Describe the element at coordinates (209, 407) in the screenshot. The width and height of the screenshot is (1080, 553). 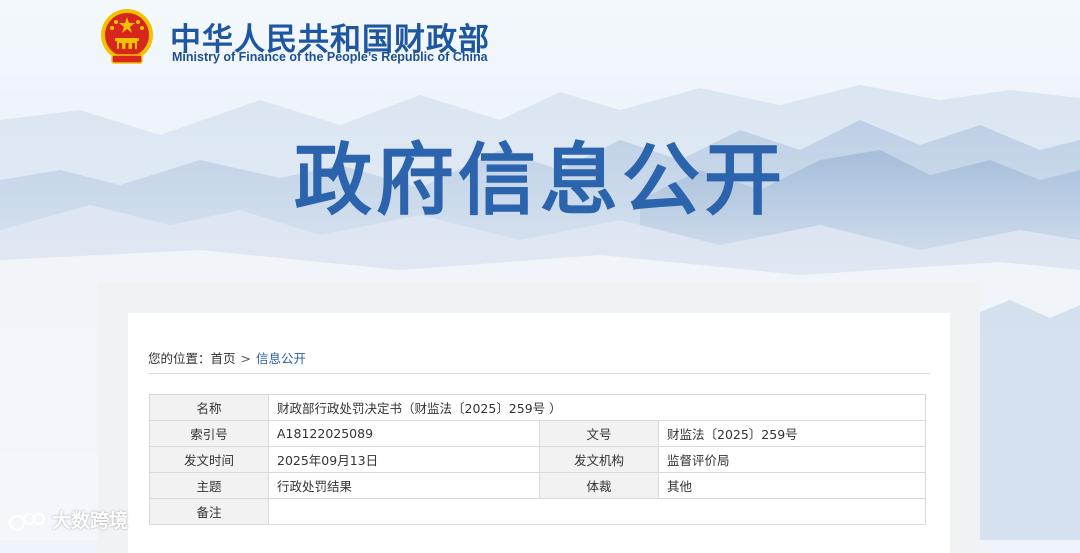
I see `name-label: 名称` at that location.